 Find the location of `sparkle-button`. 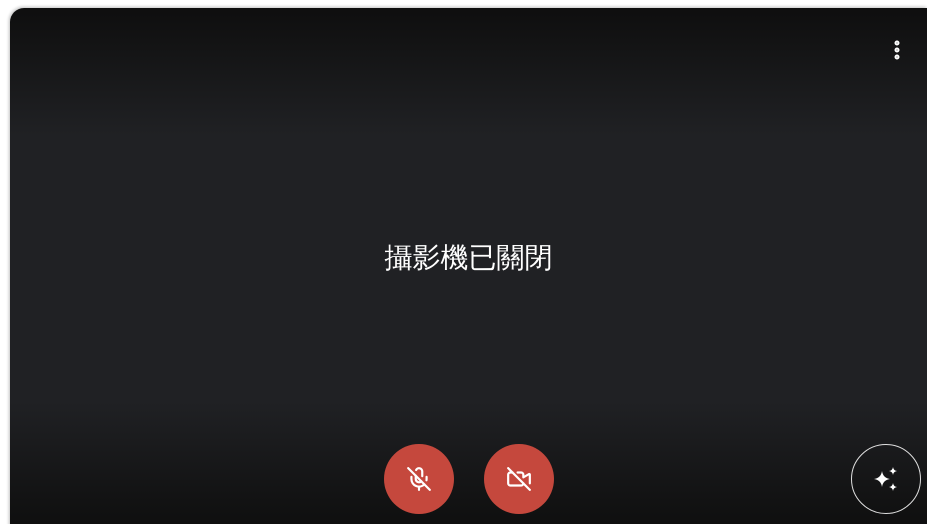

sparkle-button is located at coordinates (886, 479).